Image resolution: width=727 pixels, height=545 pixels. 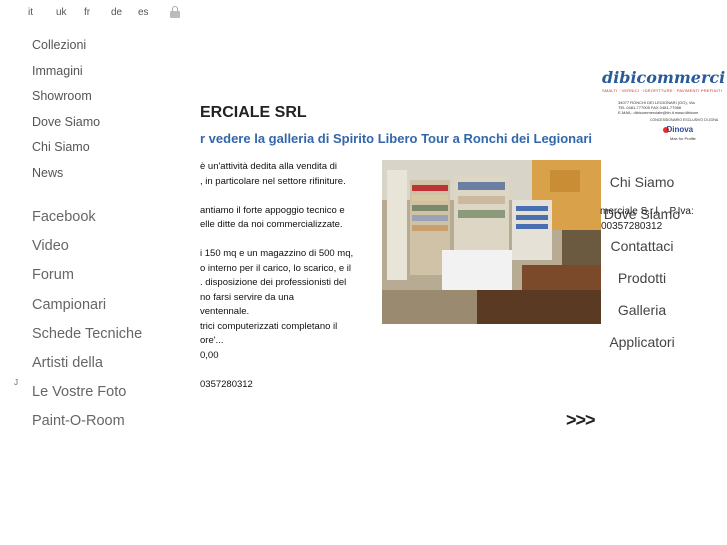 I want to click on language-selector: it uk fr de es, so click(x=88, y=12).